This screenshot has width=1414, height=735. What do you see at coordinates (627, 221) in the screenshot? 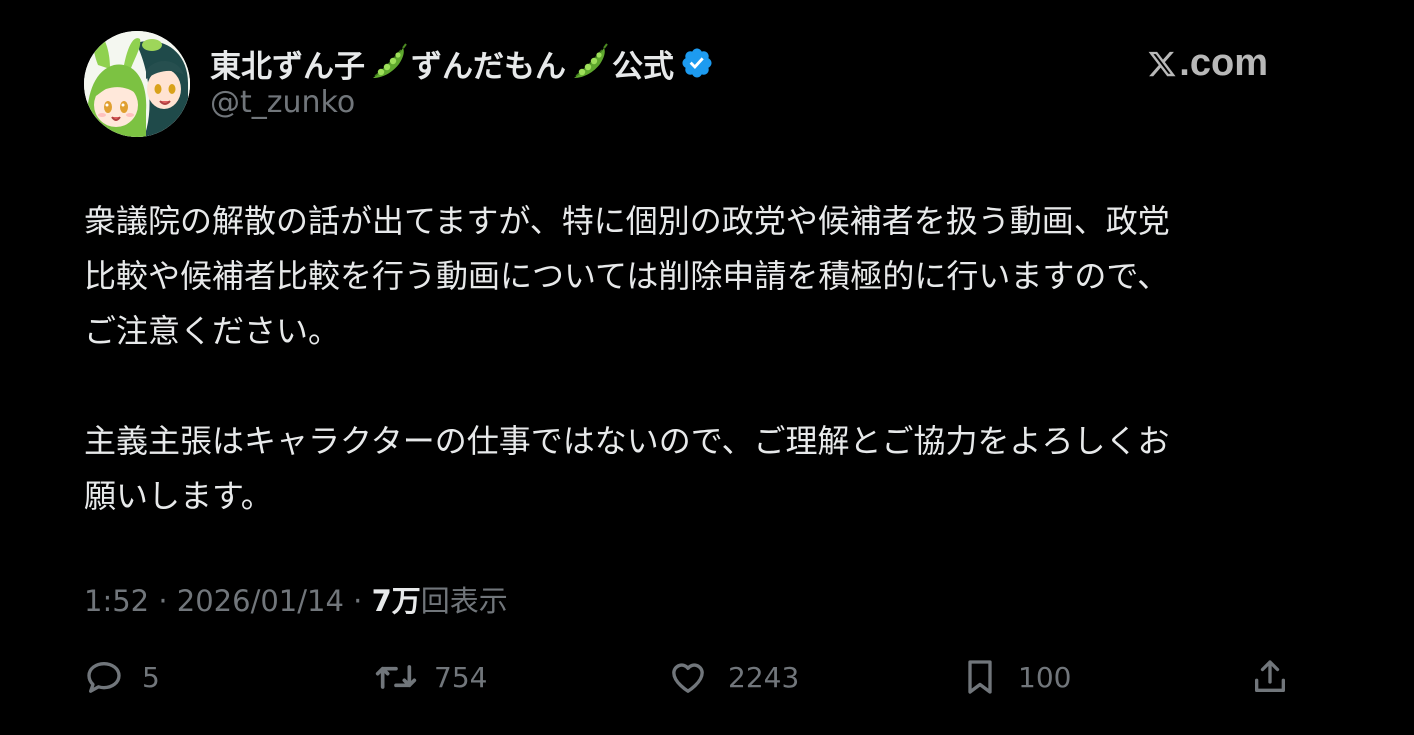
I see `text-line: 衆議院の解散の話が出てますが、特に個別の政党や候補者を扱う動画、政党` at bounding box center [627, 221].